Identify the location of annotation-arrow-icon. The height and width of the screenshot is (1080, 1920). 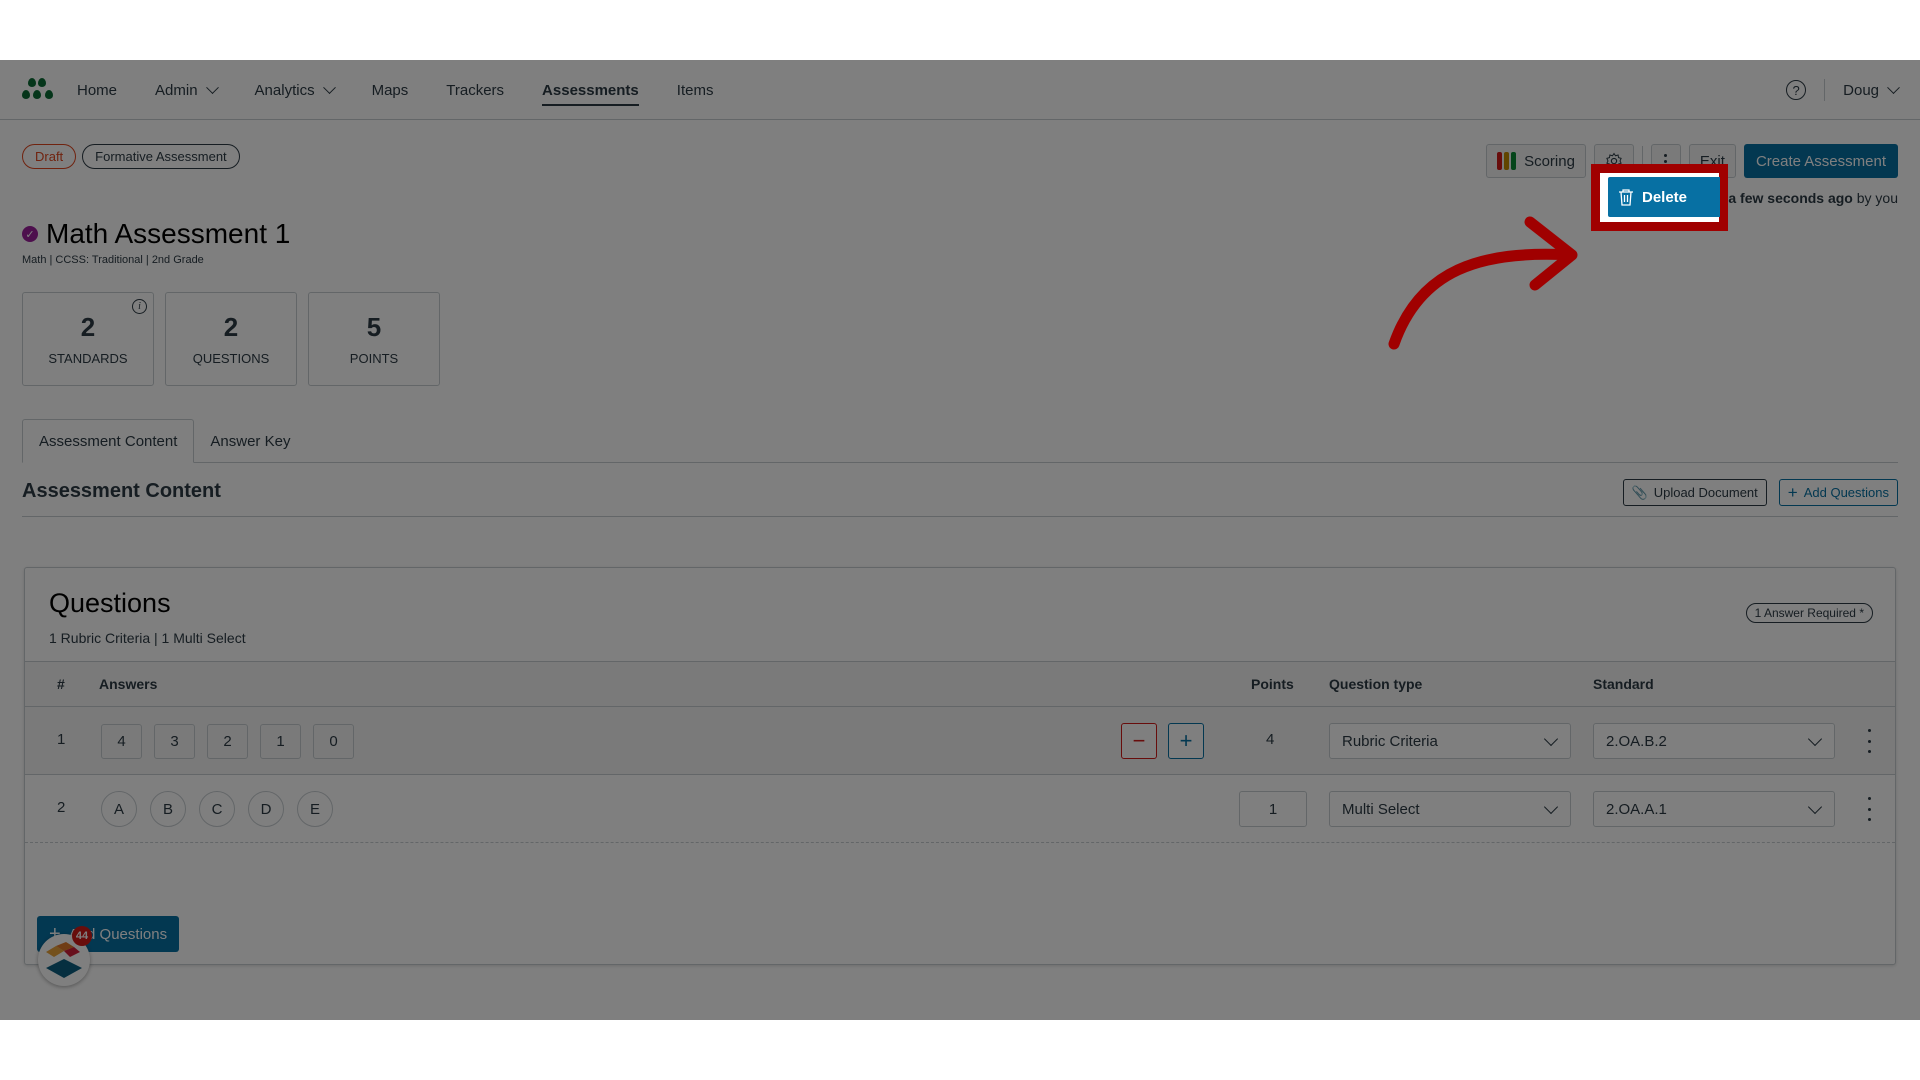
(1483, 283).